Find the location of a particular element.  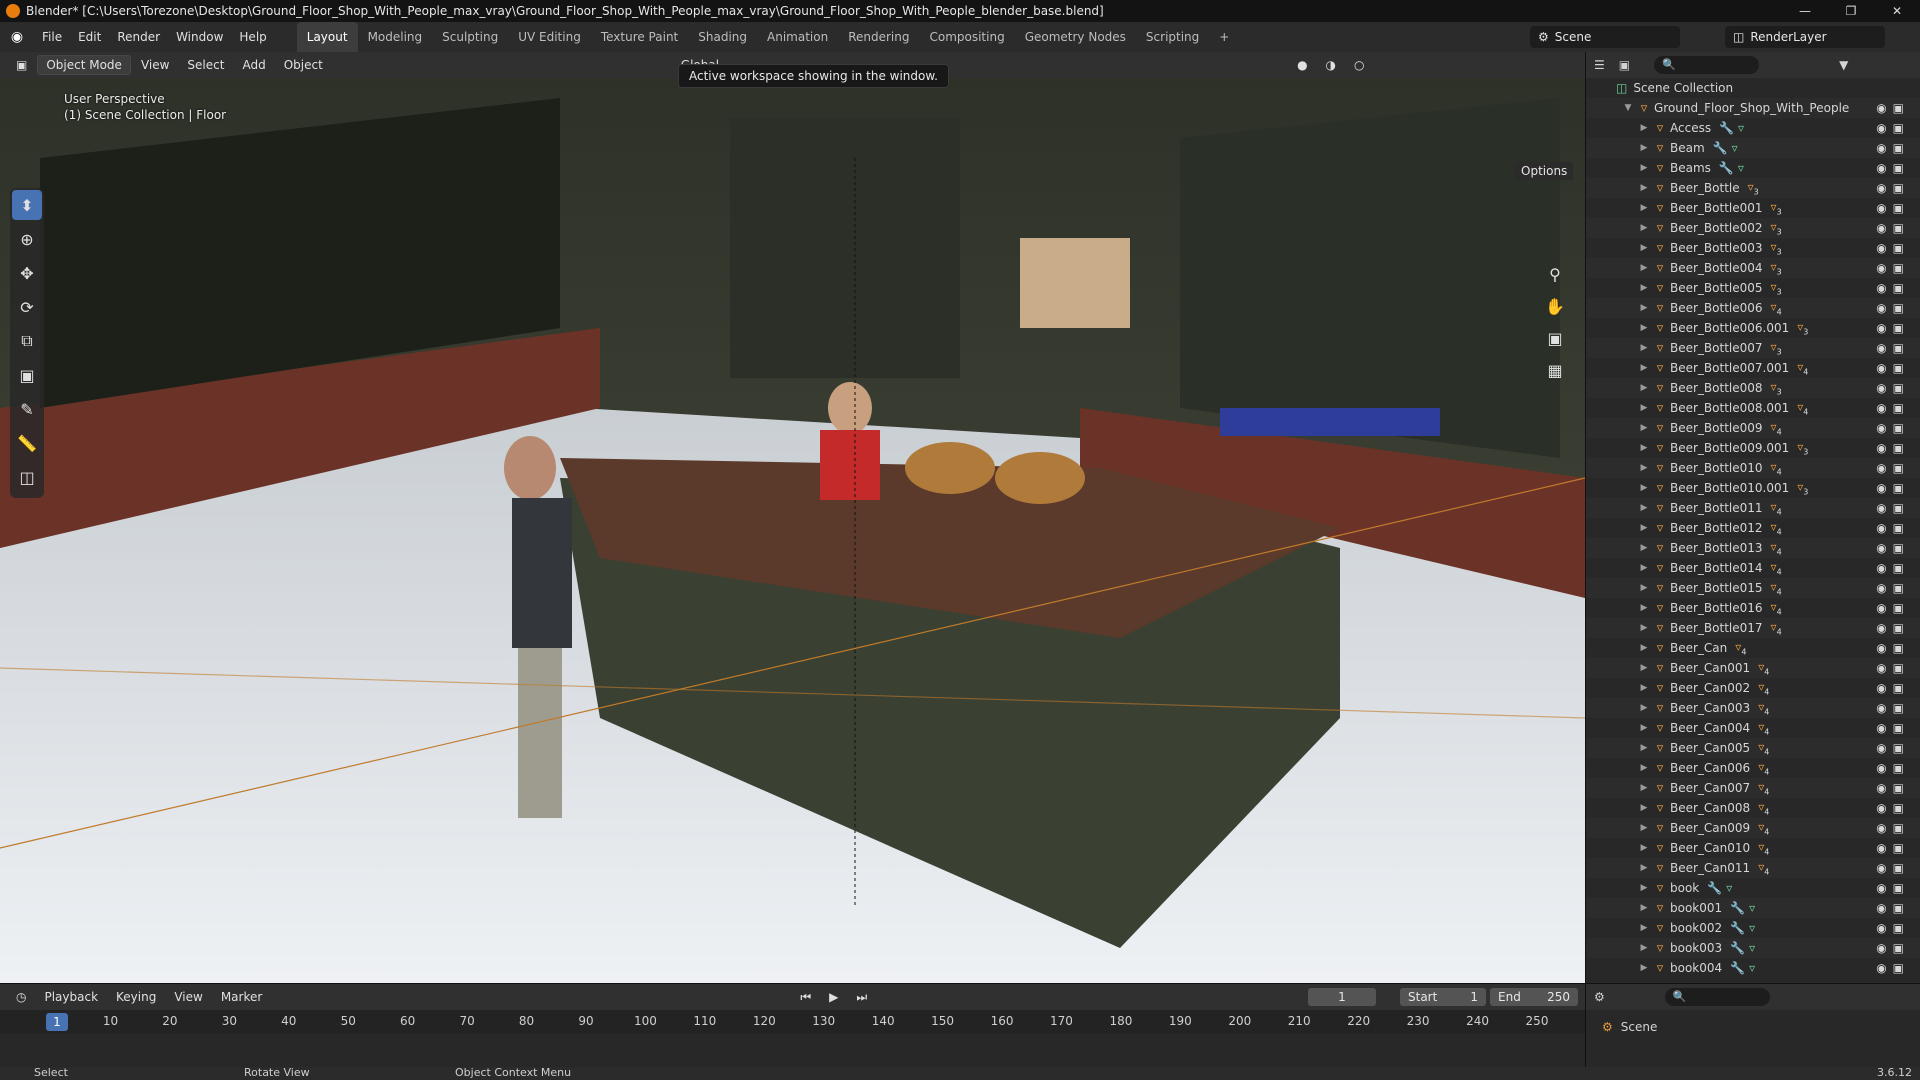

tab-rendering: Rendering is located at coordinates (878, 37).